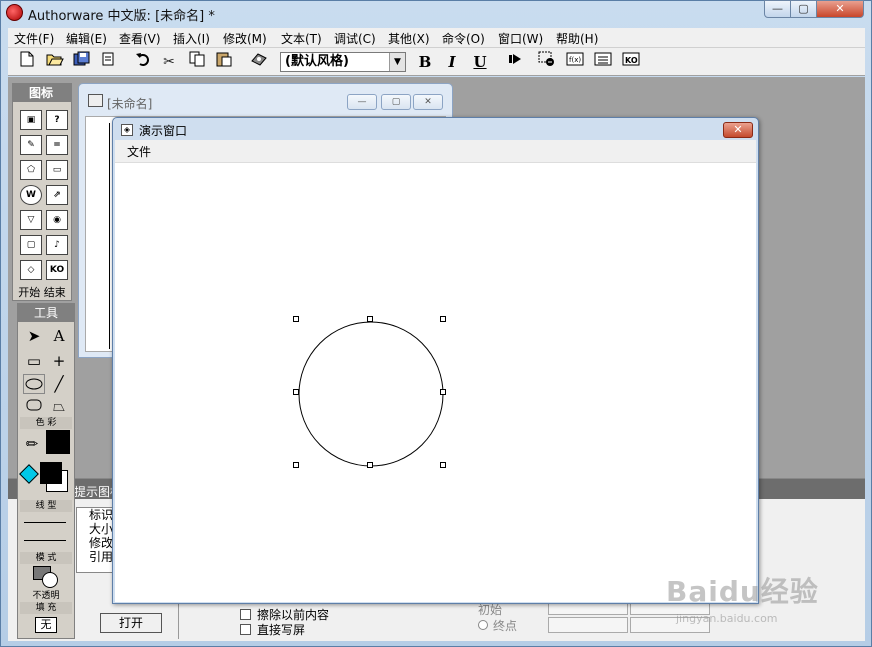  I want to click on bold-button: B, so click(425, 62).